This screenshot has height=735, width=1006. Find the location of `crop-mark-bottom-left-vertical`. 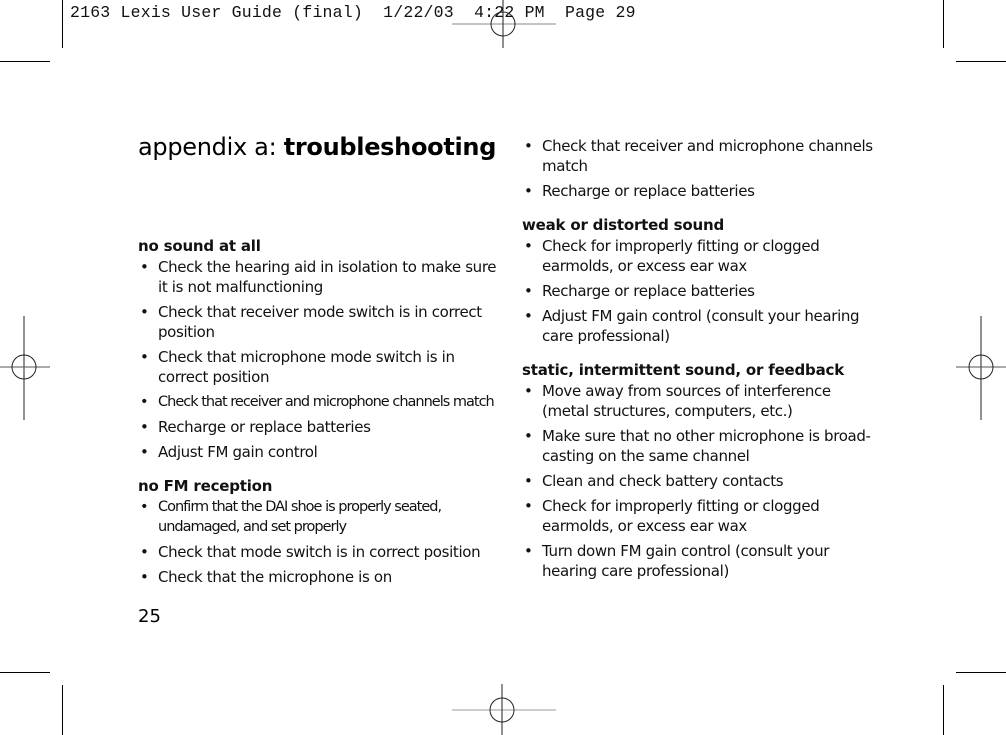

crop-mark-bottom-left-vertical is located at coordinates (62, 710).